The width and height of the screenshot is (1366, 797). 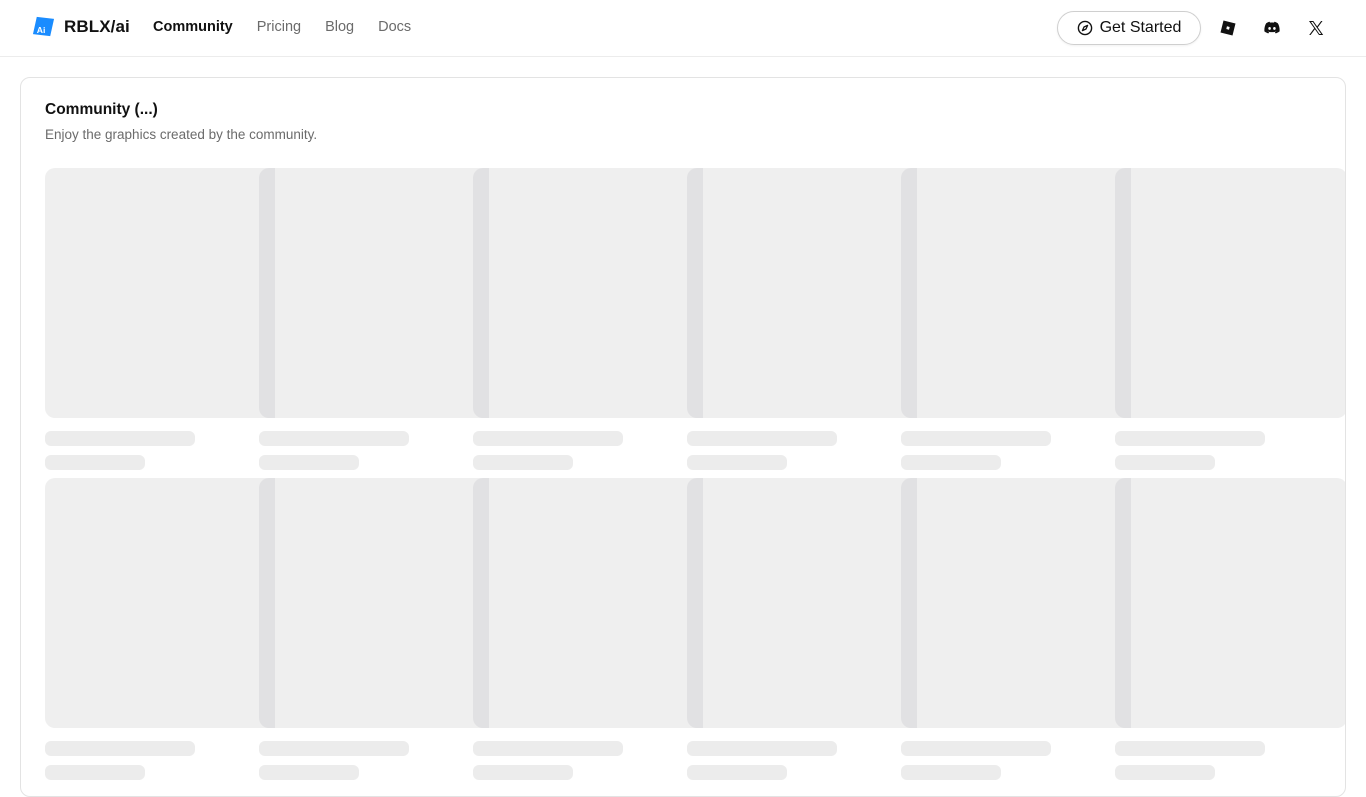 I want to click on nav-blog: Blog, so click(x=339, y=27).